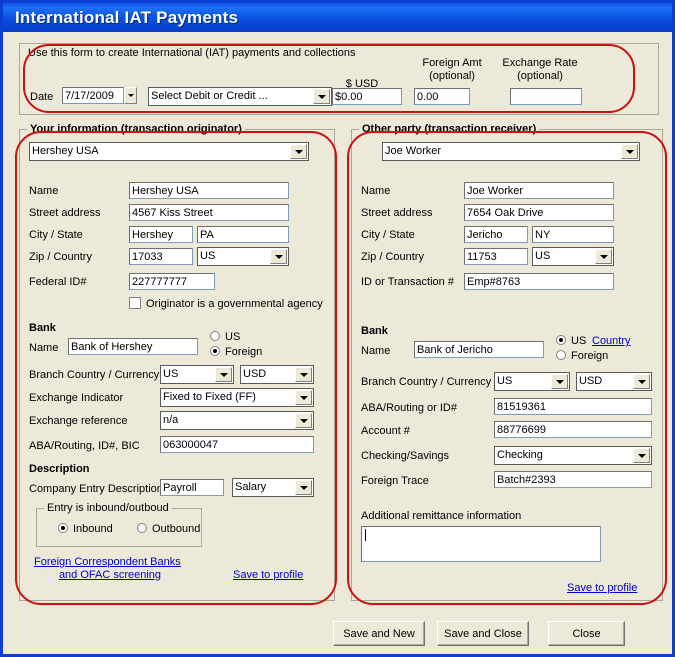  What do you see at coordinates (268, 575) in the screenshot?
I see `originator-save-to-profile-link: Save to profile` at bounding box center [268, 575].